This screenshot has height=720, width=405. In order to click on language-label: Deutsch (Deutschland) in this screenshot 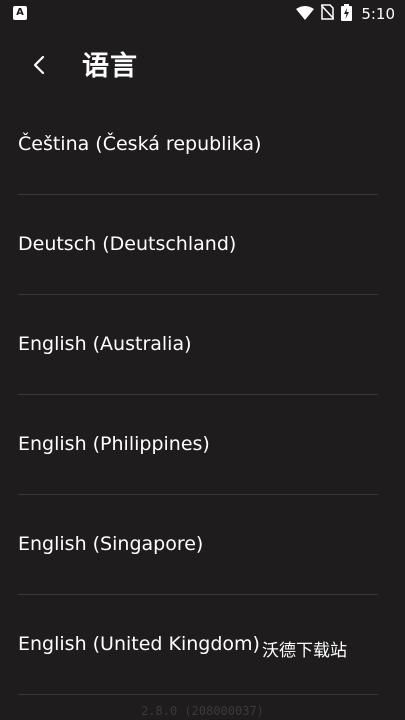, I will do `click(127, 244)`.